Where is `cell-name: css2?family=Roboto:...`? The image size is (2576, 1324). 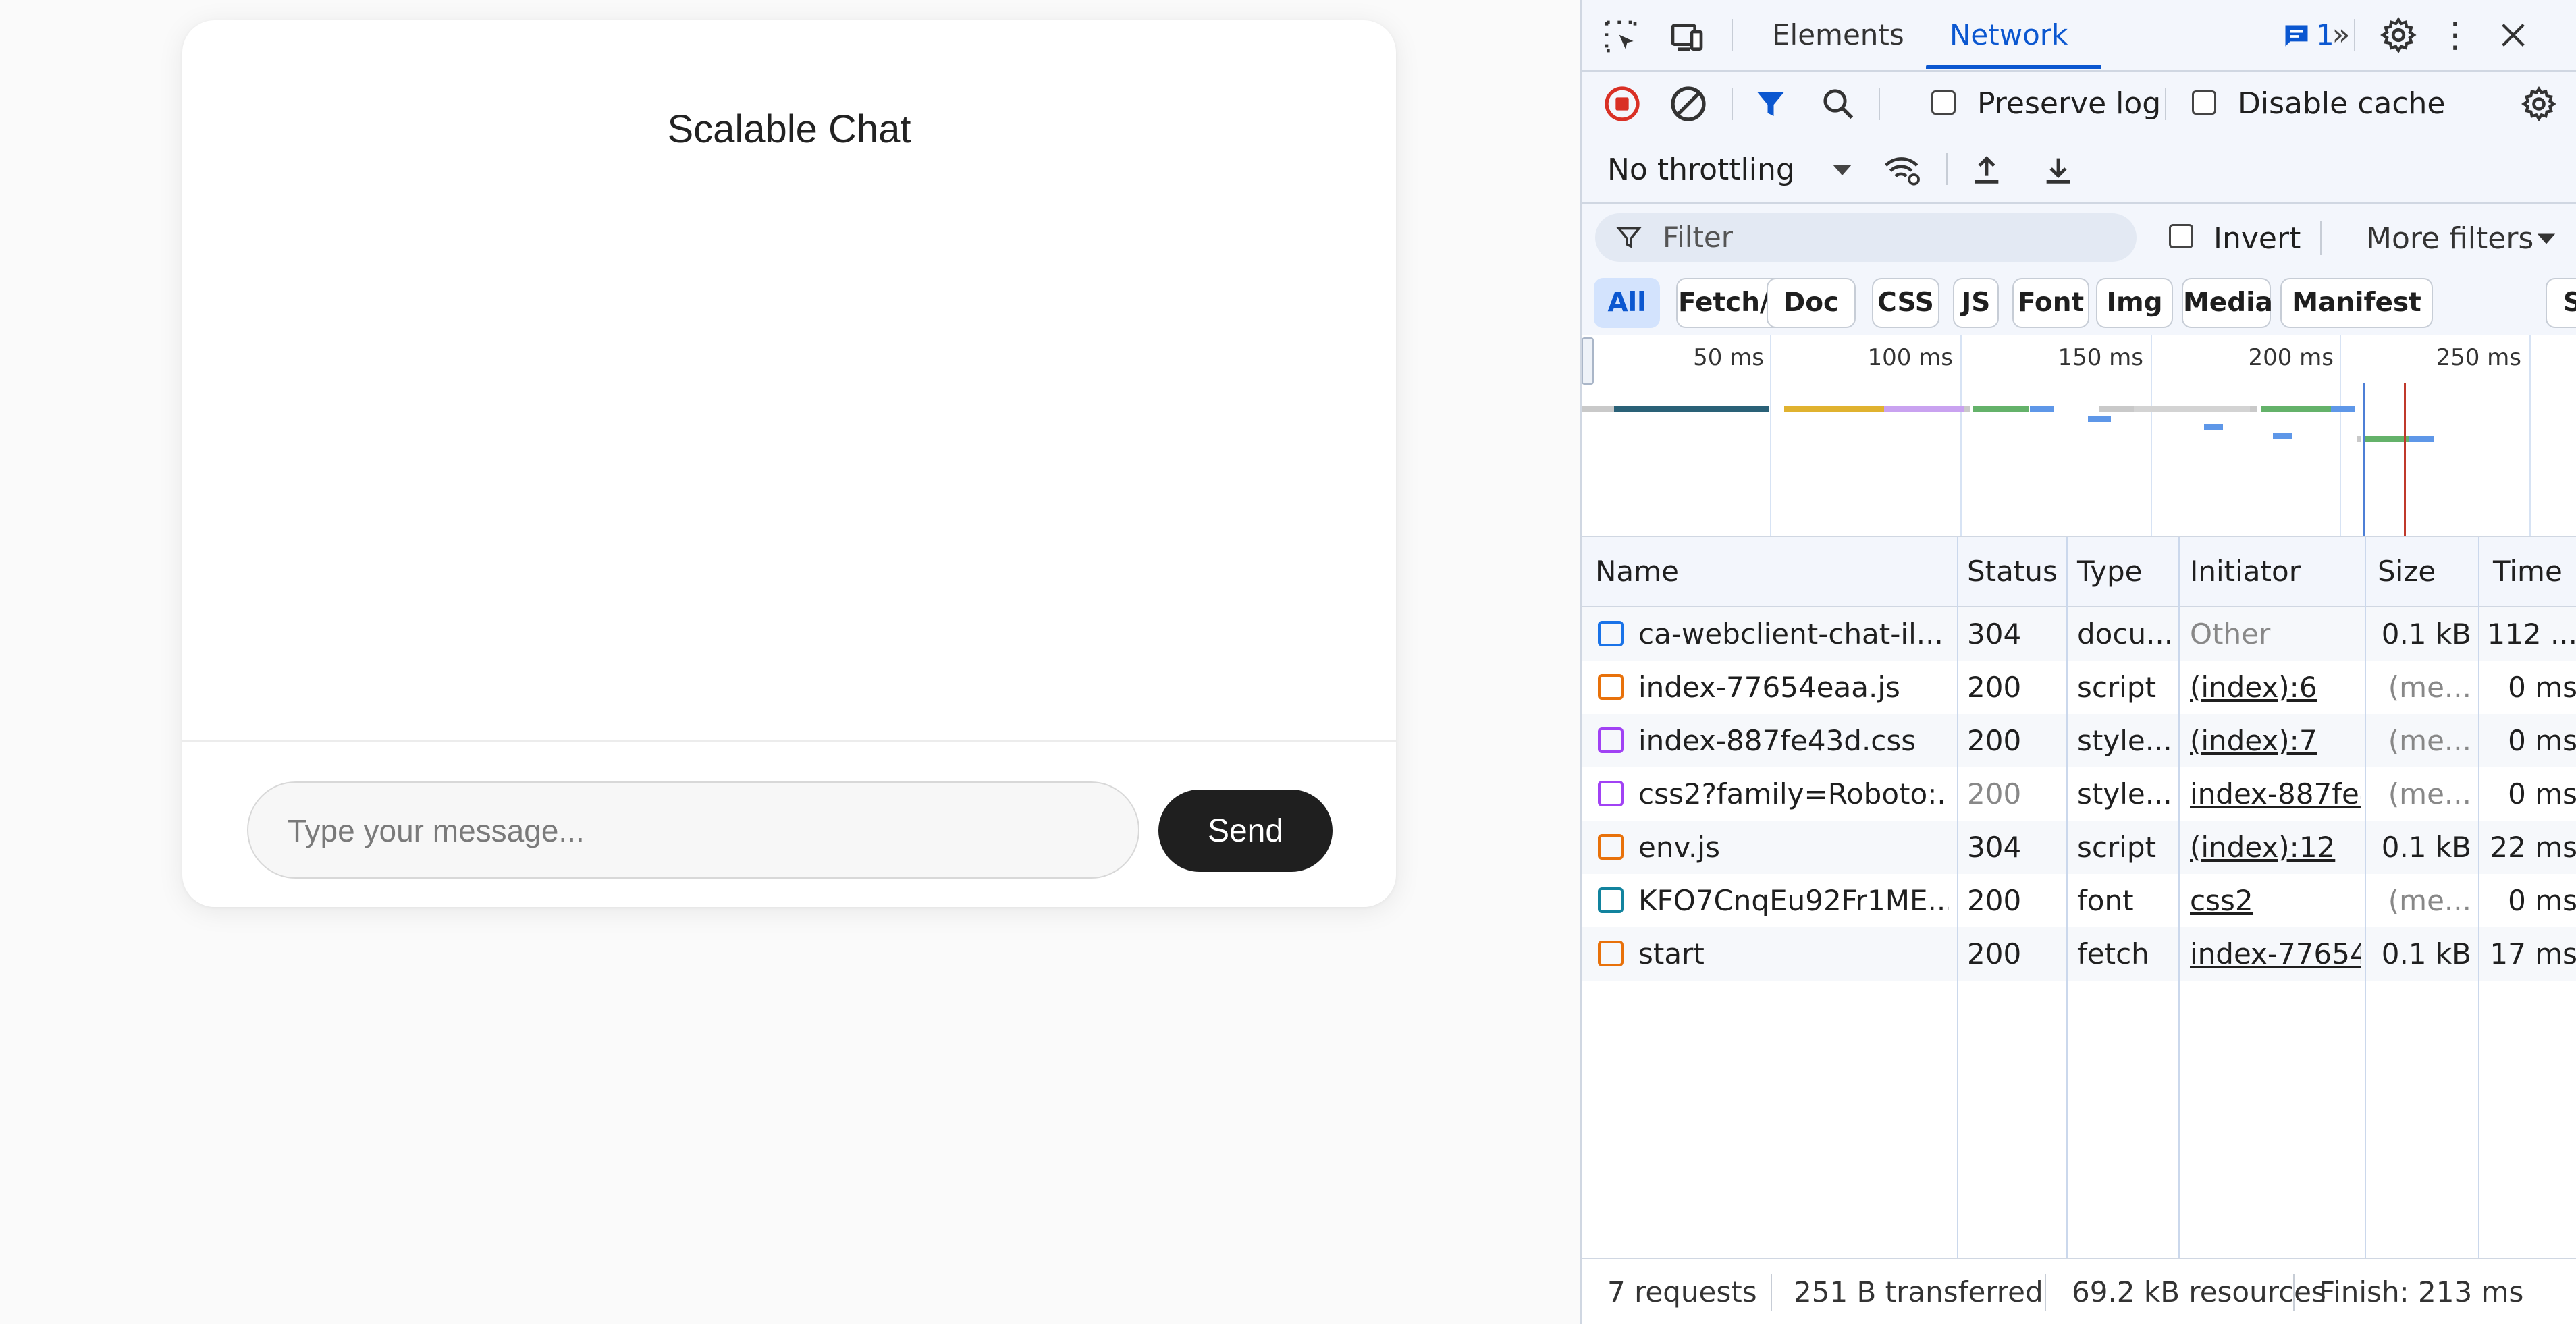 cell-name: css2?family=Roboto:... is located at coordinates (1793, 794).